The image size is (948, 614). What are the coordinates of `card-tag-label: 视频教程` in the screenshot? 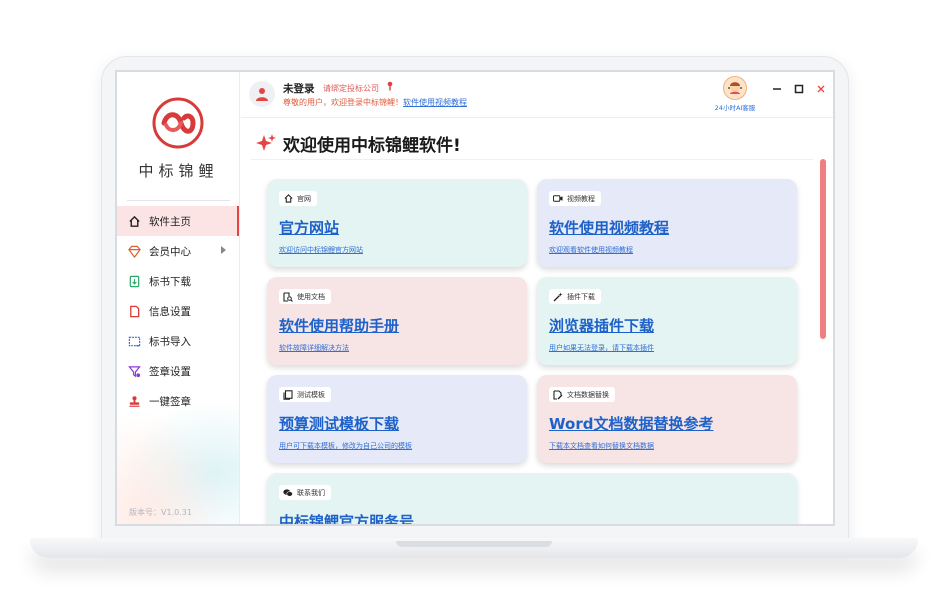 It's located at (581, 198).